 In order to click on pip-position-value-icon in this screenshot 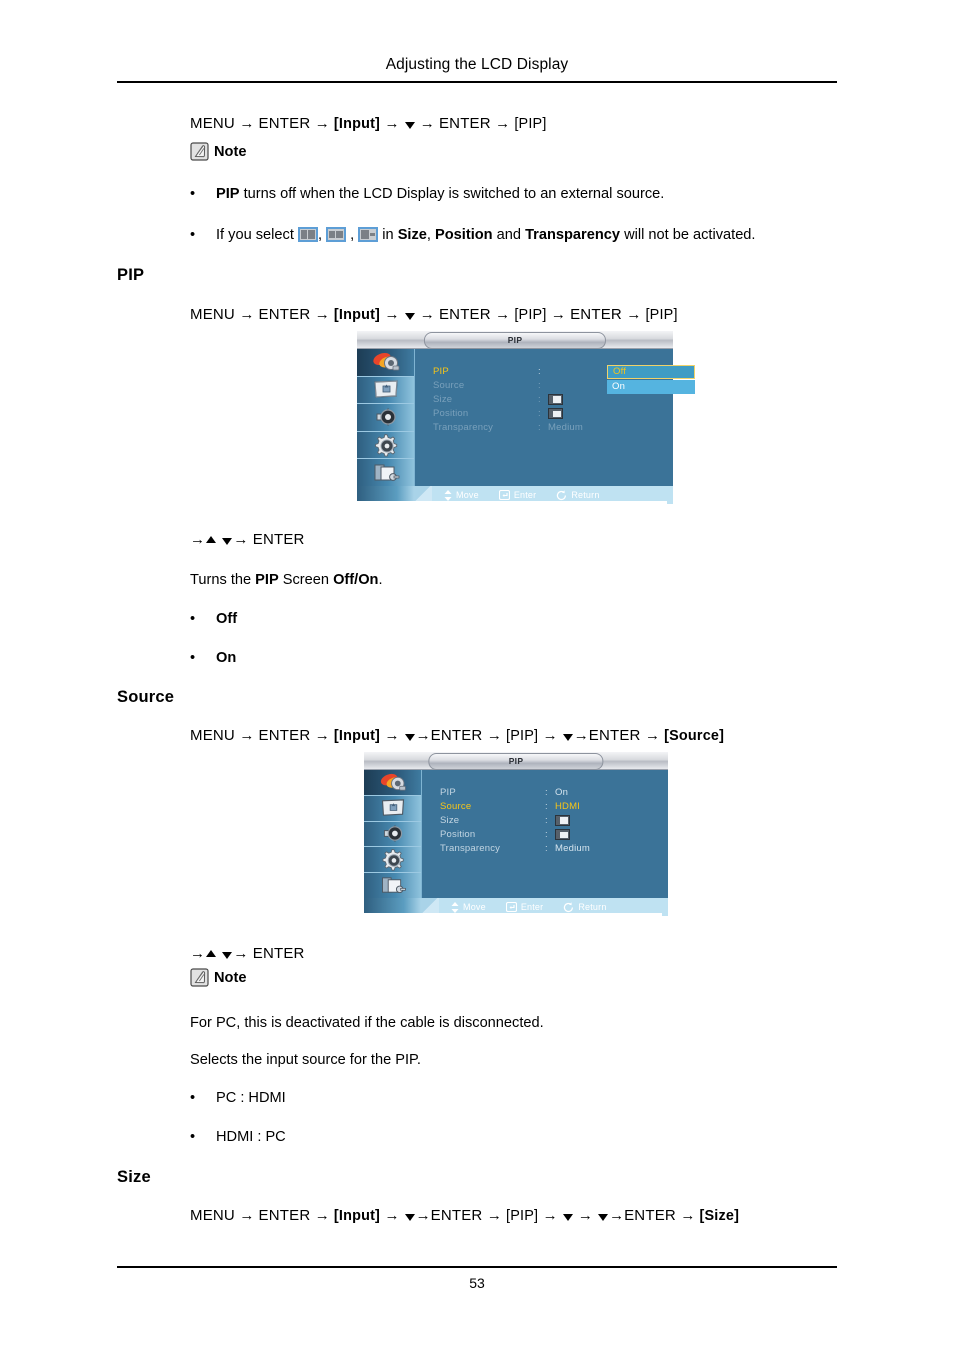, I will do `click(562, 834)`.